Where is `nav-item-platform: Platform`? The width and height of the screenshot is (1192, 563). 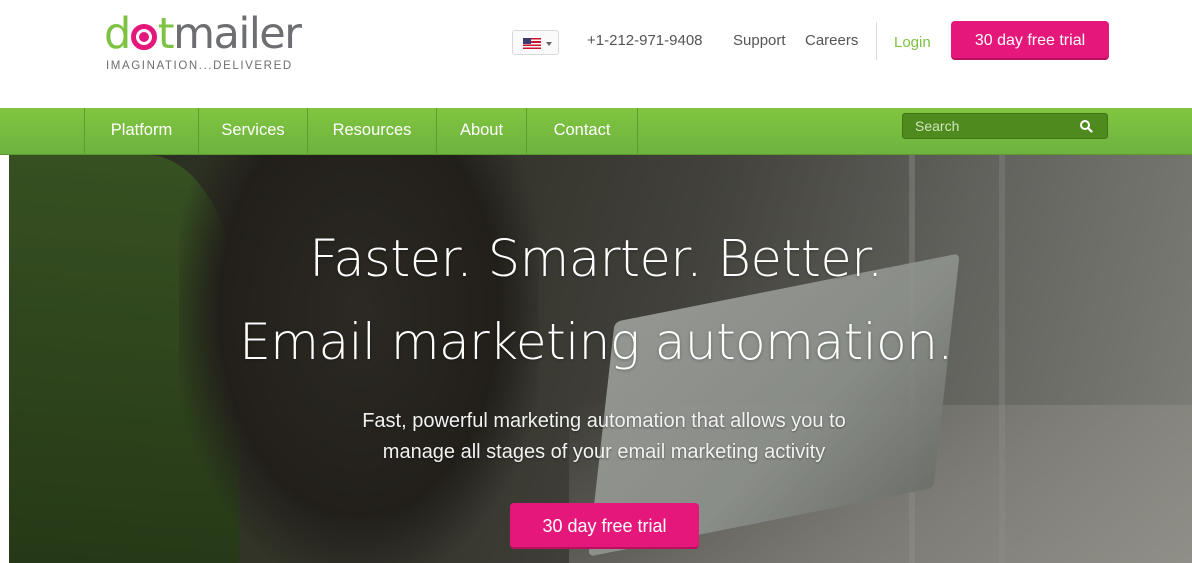
nav-item-platform: Platform is located at coordinates (141, 131).